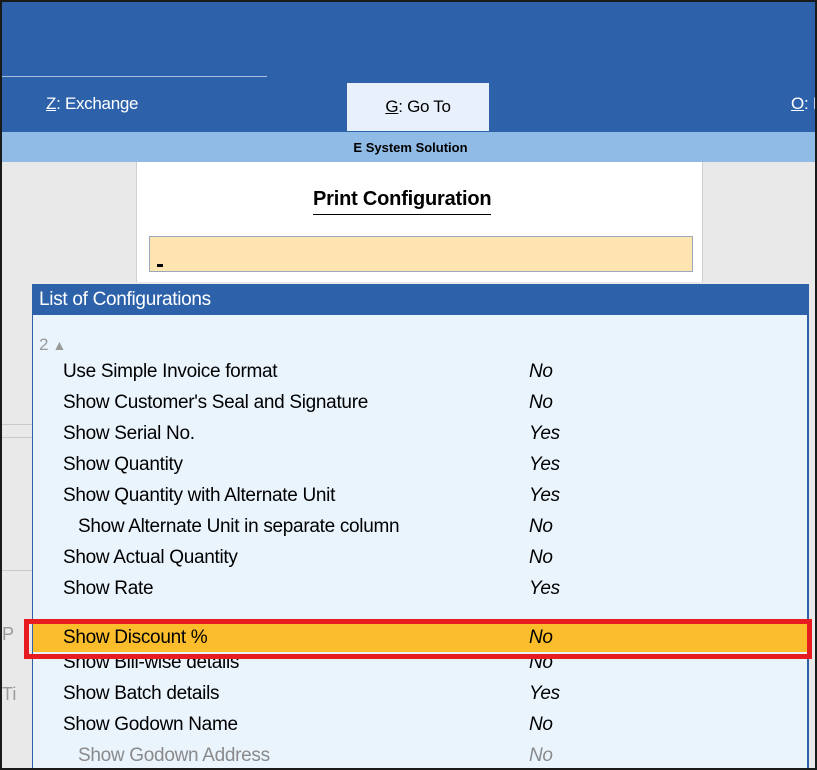 The height and width of the screenshot is (770, 817). I want to click on list-item: Show Batch details Yes, so click(420, 693).